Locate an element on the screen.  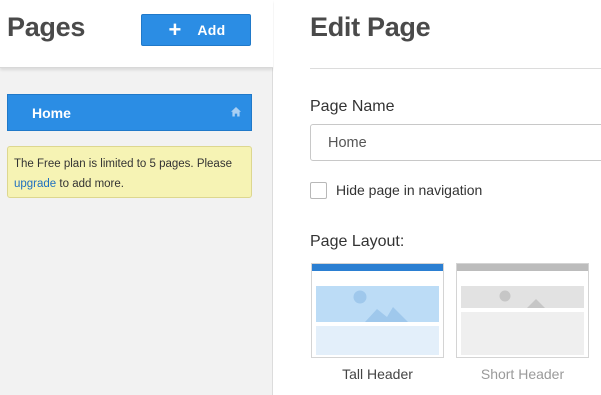
layout-option-short-header is located at coordinates (522, 310).